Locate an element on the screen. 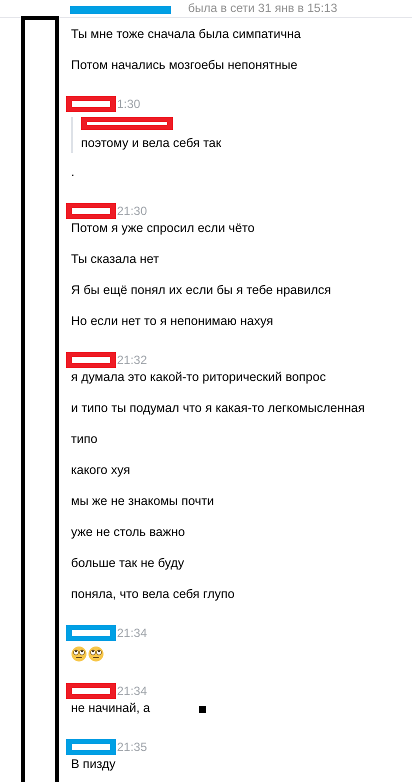  message-text: поняла, что вела себя глупо is located at coordinates (152, 594).